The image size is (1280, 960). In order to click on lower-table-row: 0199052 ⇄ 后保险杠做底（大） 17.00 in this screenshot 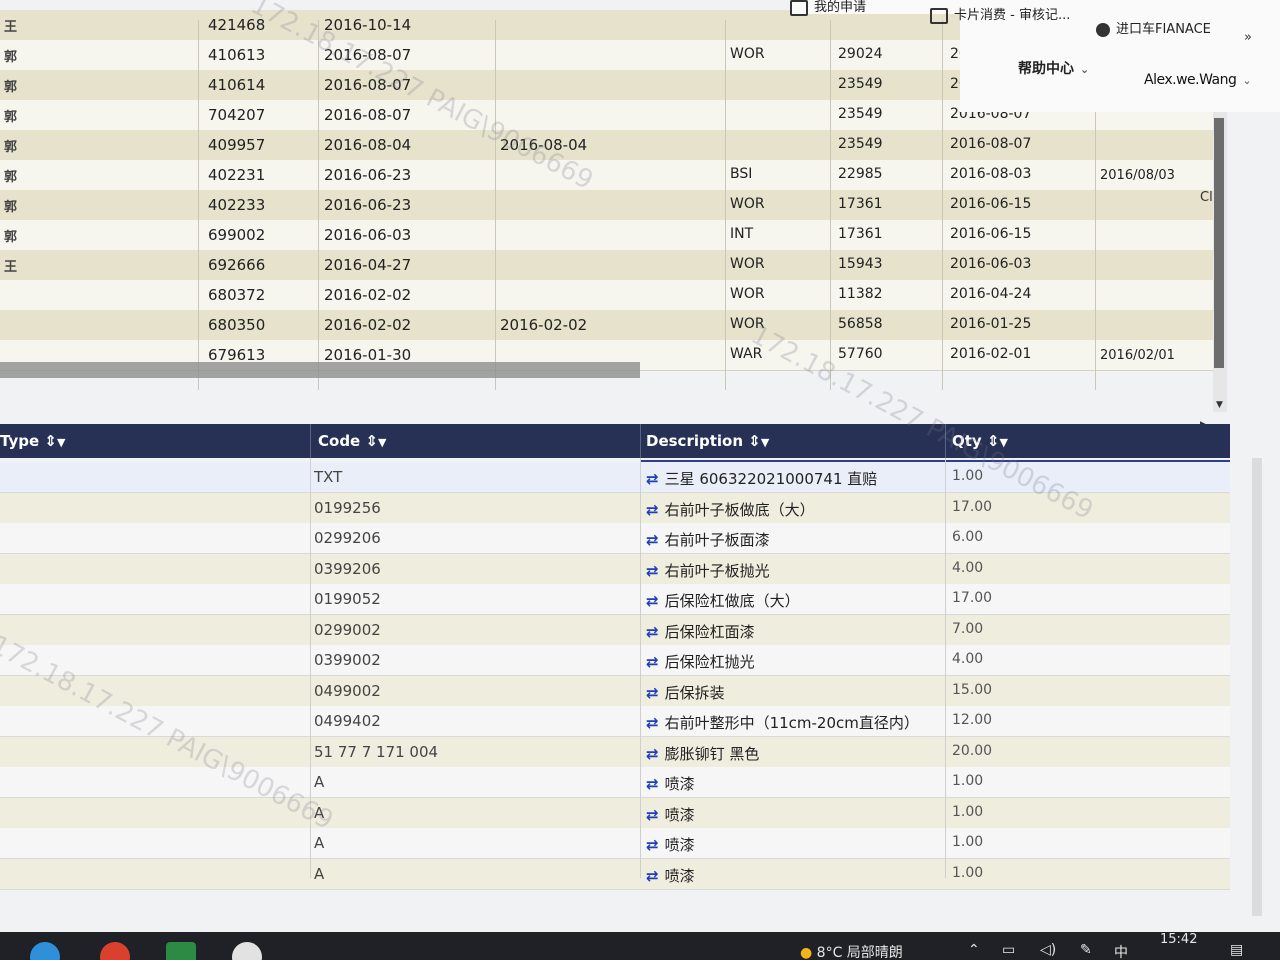, I will do `click(615, 599)`.